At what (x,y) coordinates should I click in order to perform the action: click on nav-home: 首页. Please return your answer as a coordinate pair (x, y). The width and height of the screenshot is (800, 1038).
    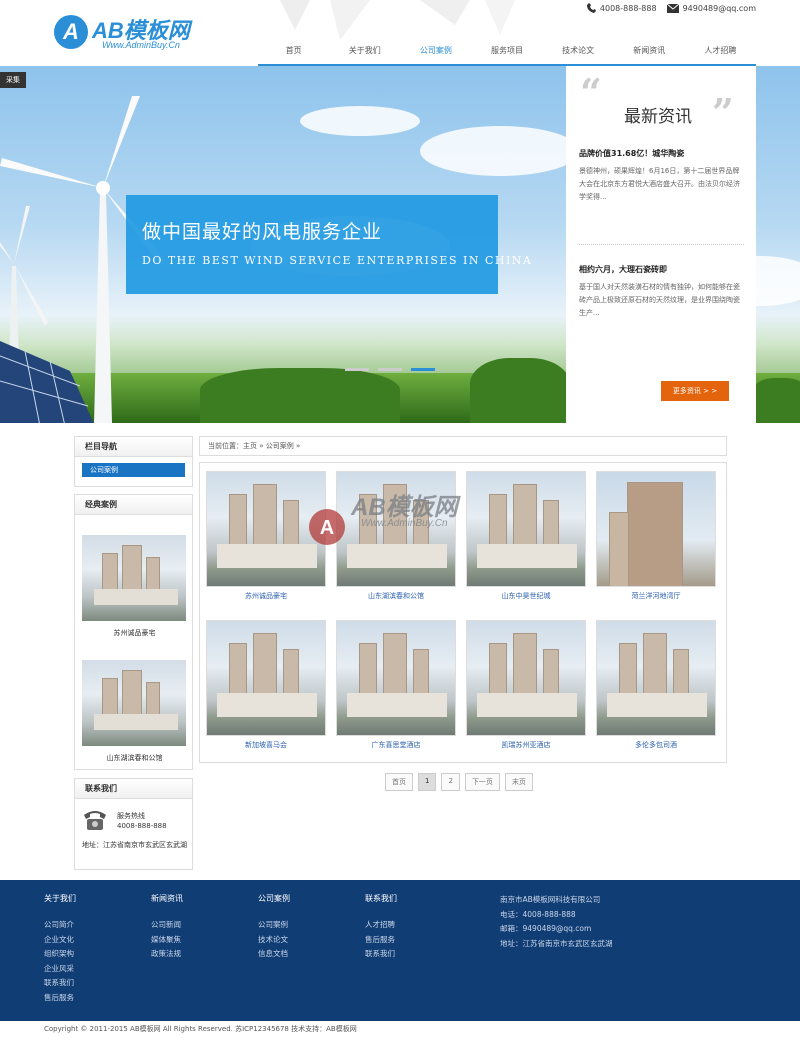
    Looking at the image, I should click on (293, 52).